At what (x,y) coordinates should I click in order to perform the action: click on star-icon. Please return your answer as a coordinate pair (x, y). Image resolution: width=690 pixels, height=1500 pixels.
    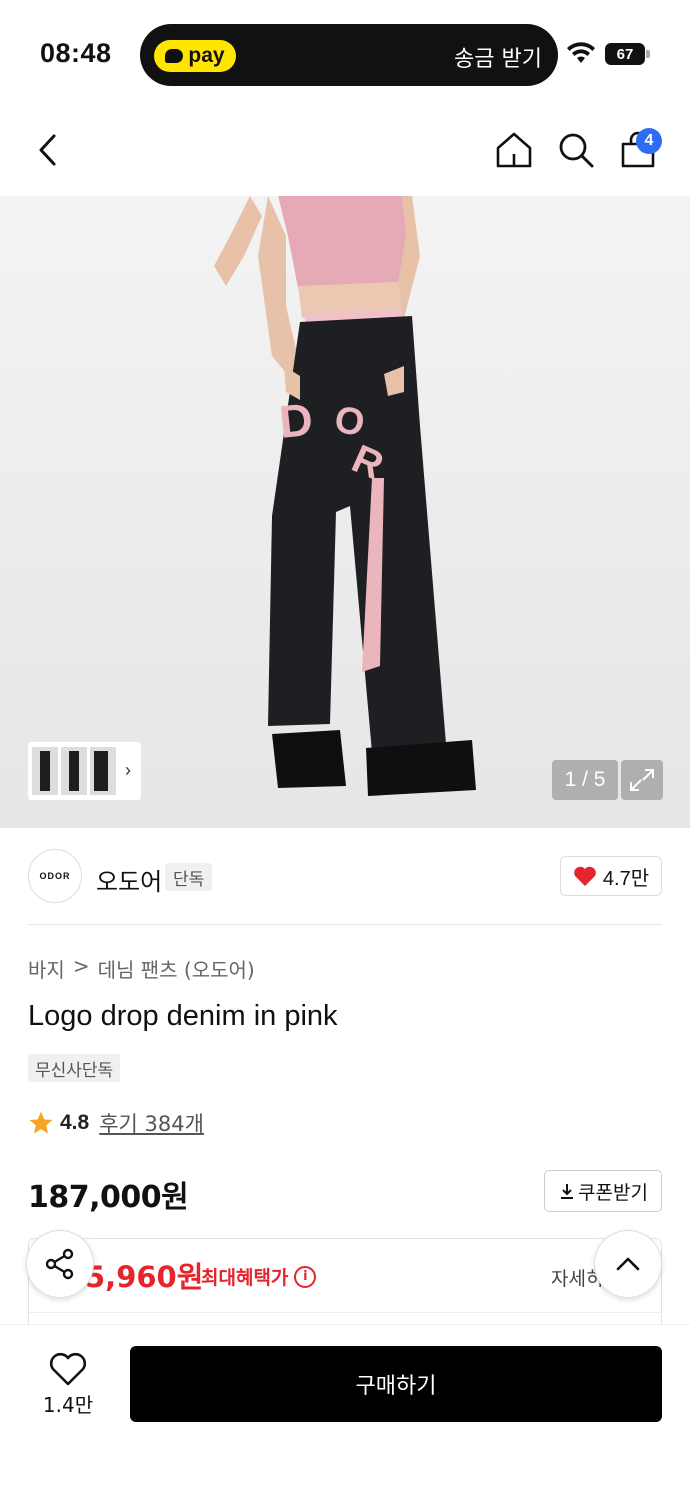
    Looking at the image, I should click on (41, 1122).